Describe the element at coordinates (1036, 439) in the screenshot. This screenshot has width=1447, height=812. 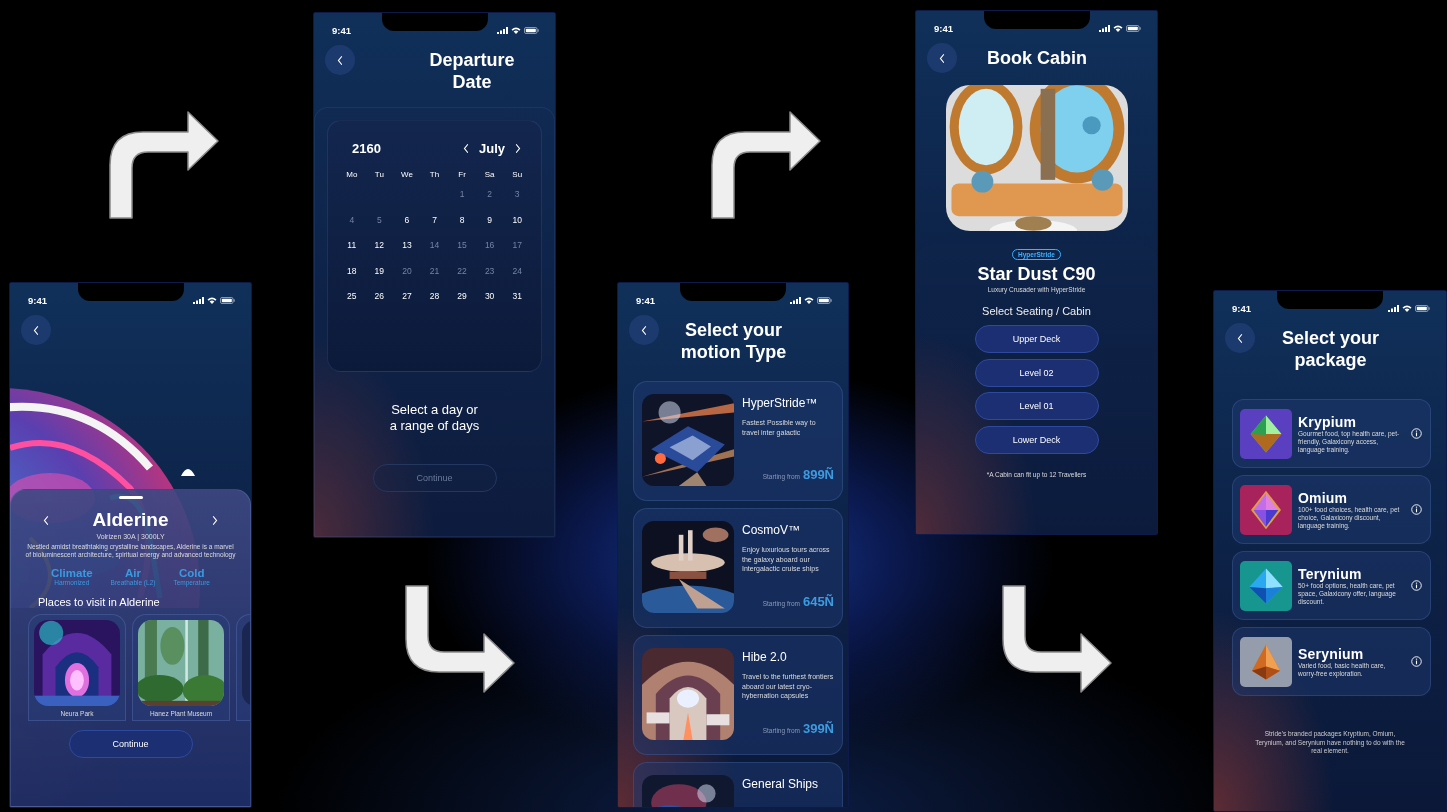
I see `cabin-option-button: Lower Deck` at that location.